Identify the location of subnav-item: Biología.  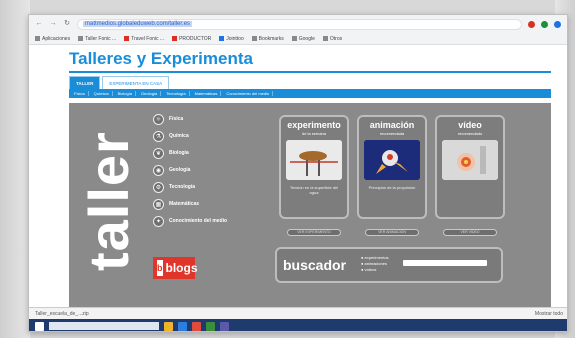
(126, 93).